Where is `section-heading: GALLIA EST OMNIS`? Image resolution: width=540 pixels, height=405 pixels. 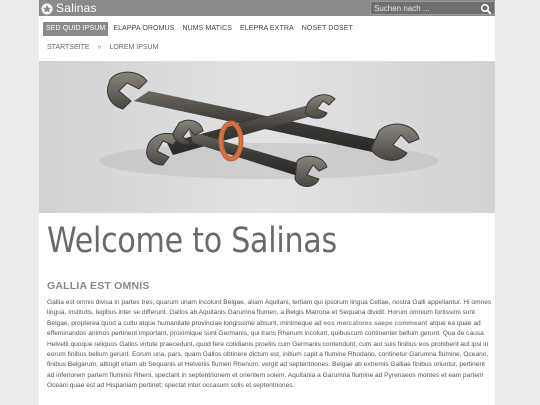 section-heading: GALLIA EST OMNIS is located at coordinates (98, 286).